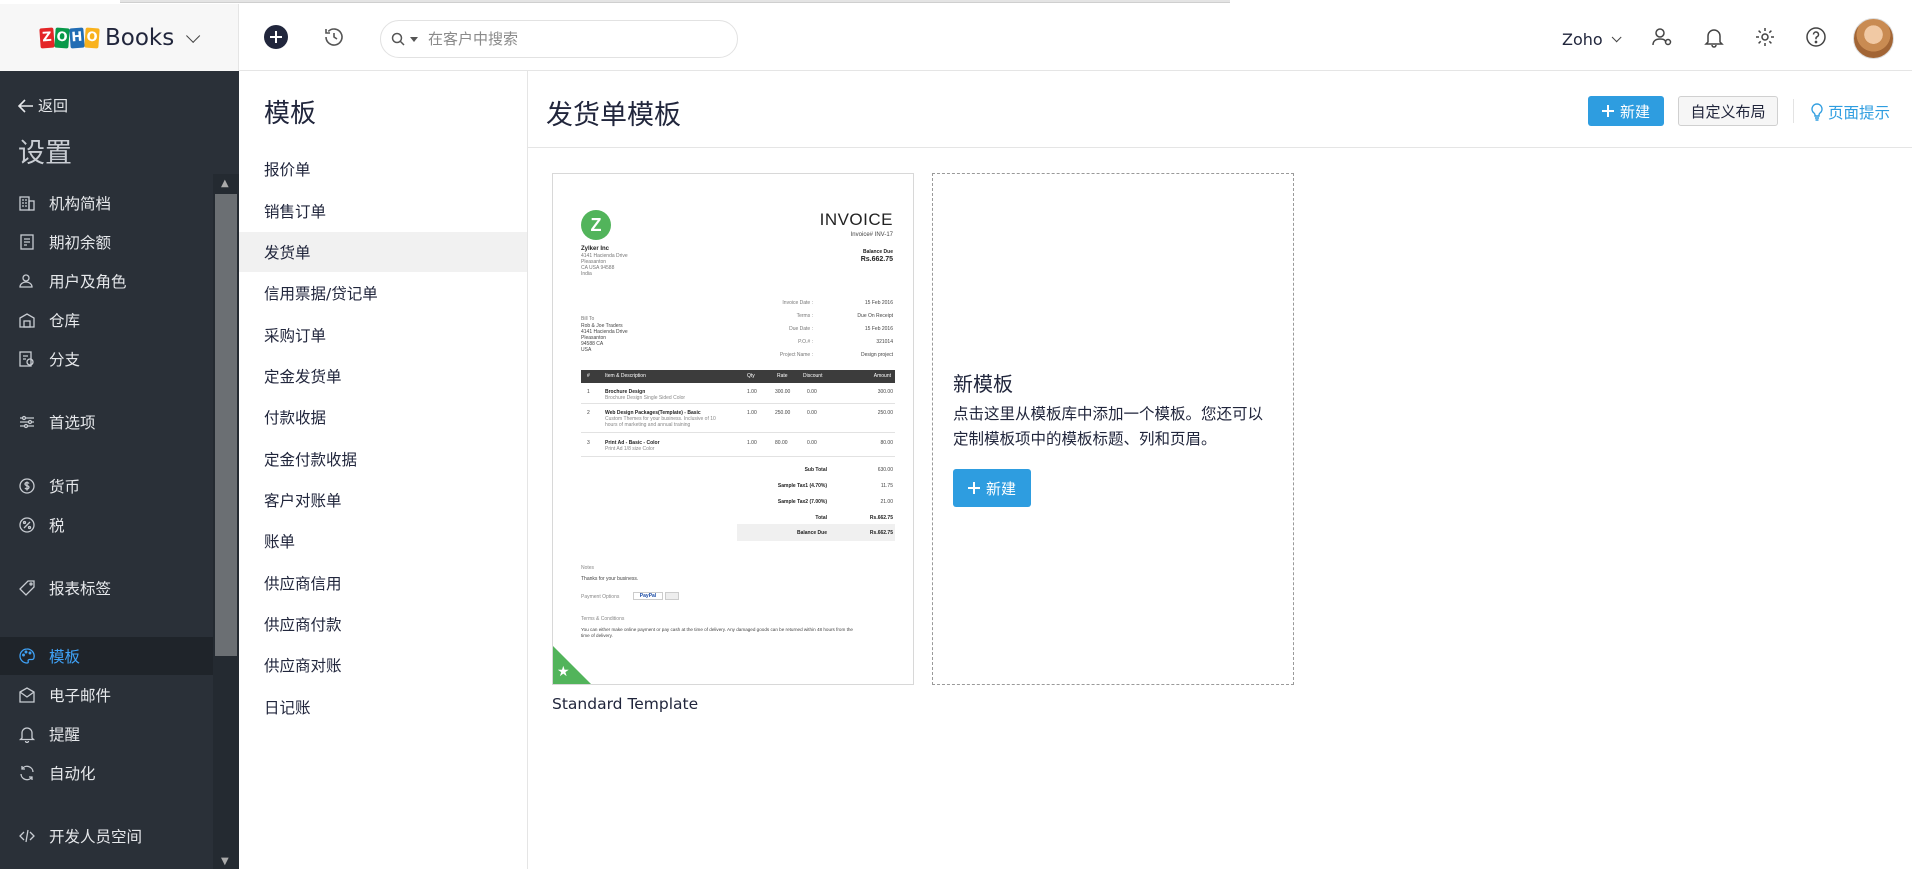  Describe the element at coordinates (383, 169) in the screenshot. I see `submenu-item: 报价单` at that location.